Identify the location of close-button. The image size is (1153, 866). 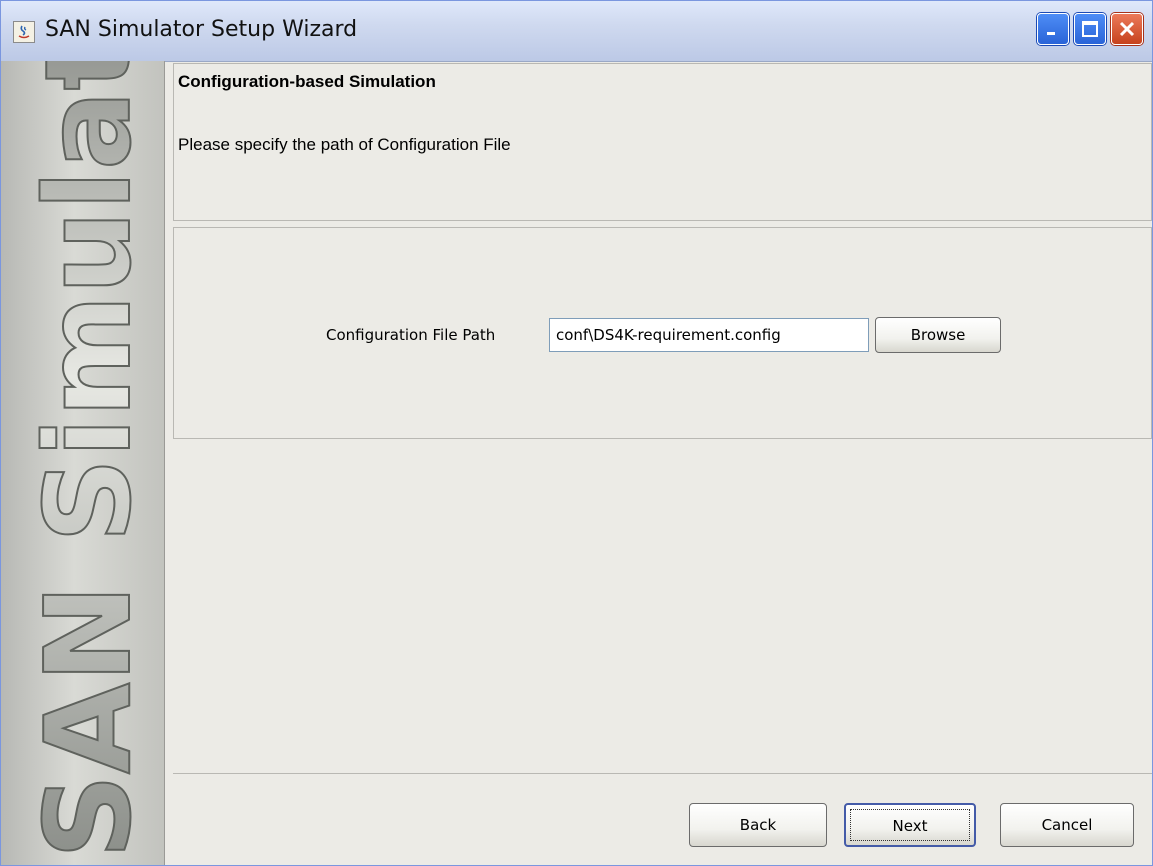
(1127, 29).